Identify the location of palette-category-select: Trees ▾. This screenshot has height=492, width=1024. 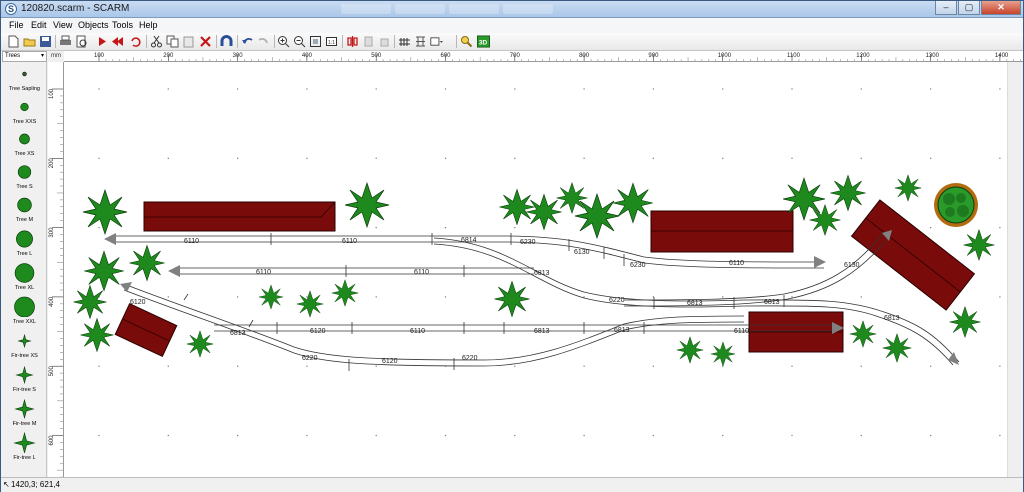
(24, 56).